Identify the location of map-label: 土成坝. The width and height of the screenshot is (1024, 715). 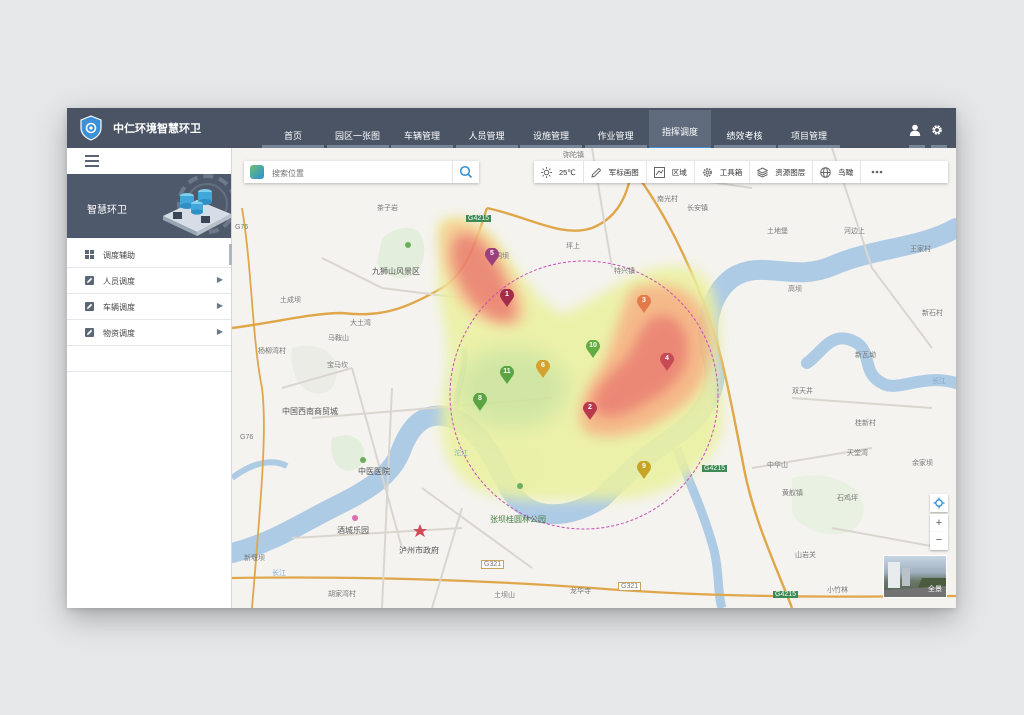
(290, 300).